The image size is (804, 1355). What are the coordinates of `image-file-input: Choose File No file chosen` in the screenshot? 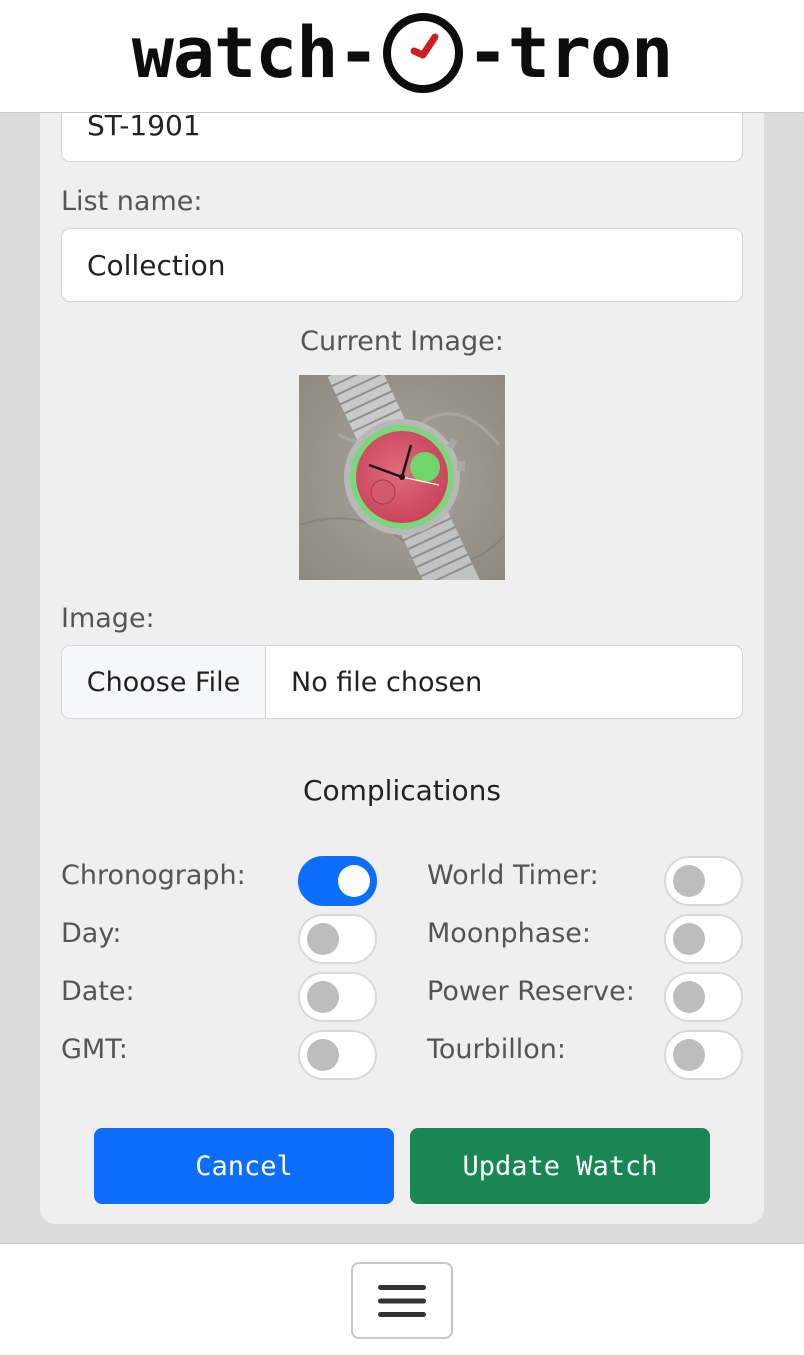 It's located at (402, 682).